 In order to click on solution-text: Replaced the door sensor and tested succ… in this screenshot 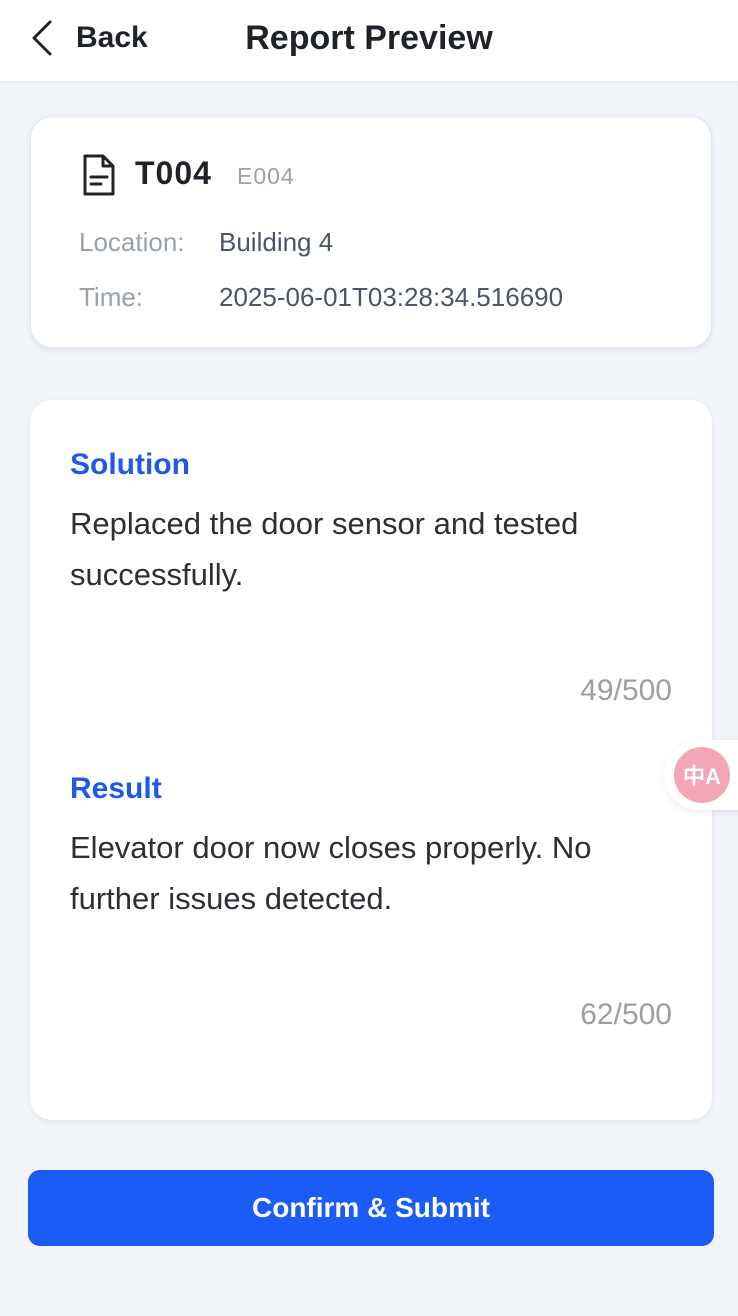, I will do `click(324, 549)`.